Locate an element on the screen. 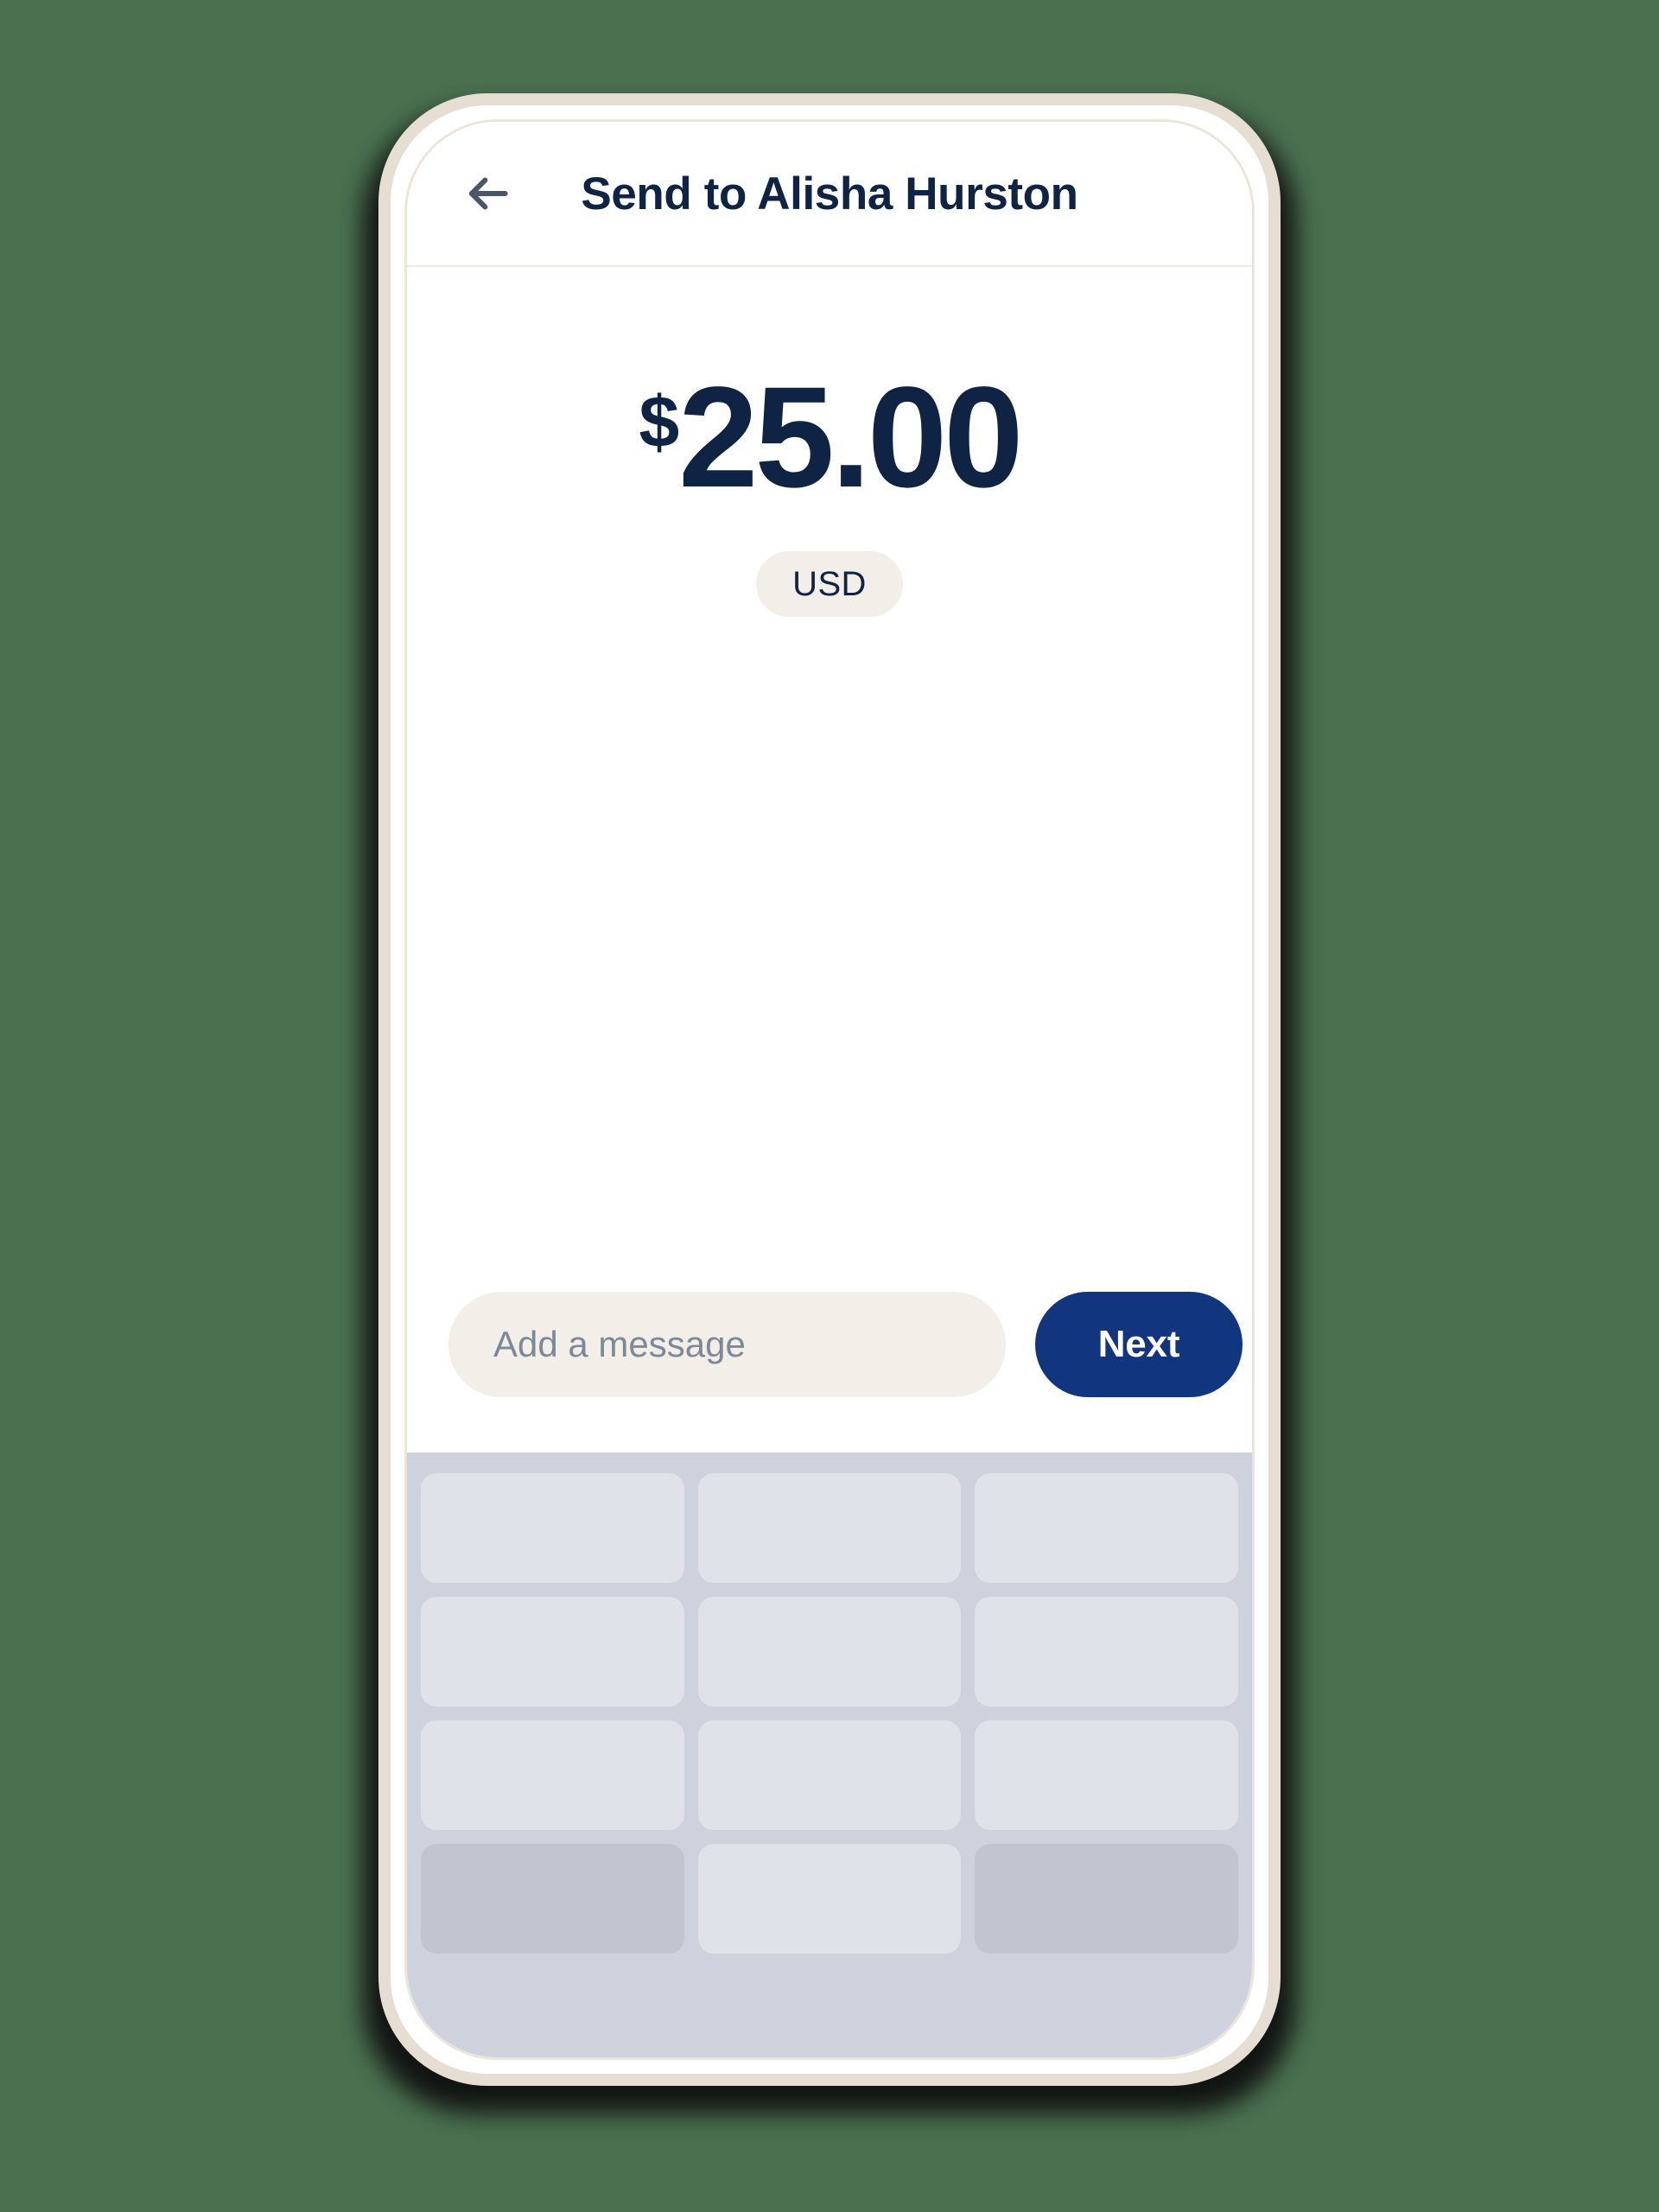 Image resolution: width=1659 pixels, height=2212 pixels. amount-display: $ 25.00 is located at coordinates (831, 438).